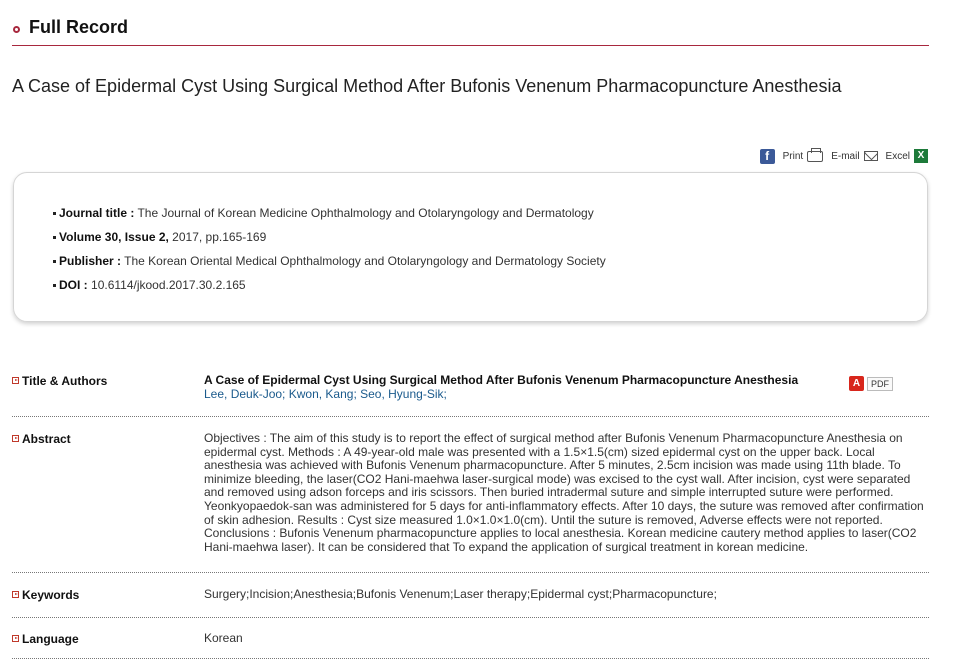 The image size is (965, 661). I want to click on pdf-download-button: A PDF, so click(871, 383).